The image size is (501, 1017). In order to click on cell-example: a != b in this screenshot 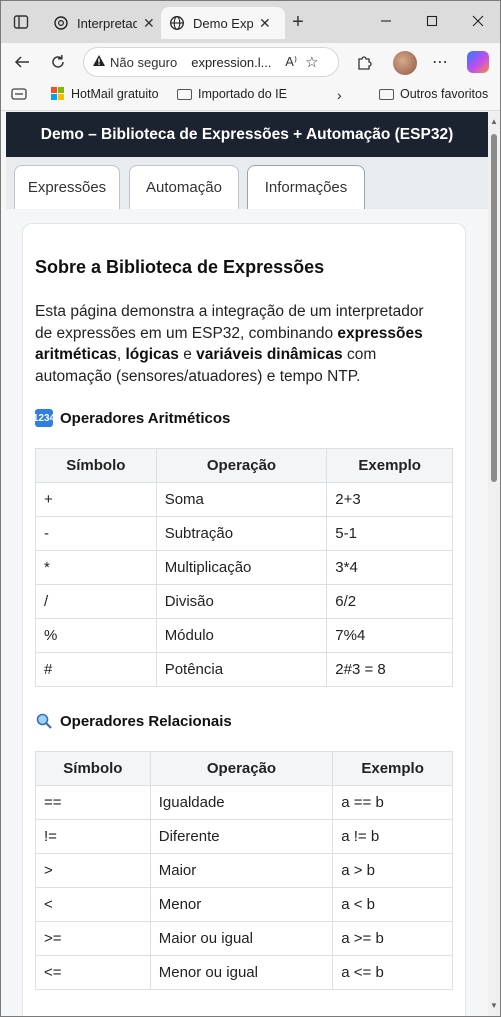, I will do `click(392, 836)`.